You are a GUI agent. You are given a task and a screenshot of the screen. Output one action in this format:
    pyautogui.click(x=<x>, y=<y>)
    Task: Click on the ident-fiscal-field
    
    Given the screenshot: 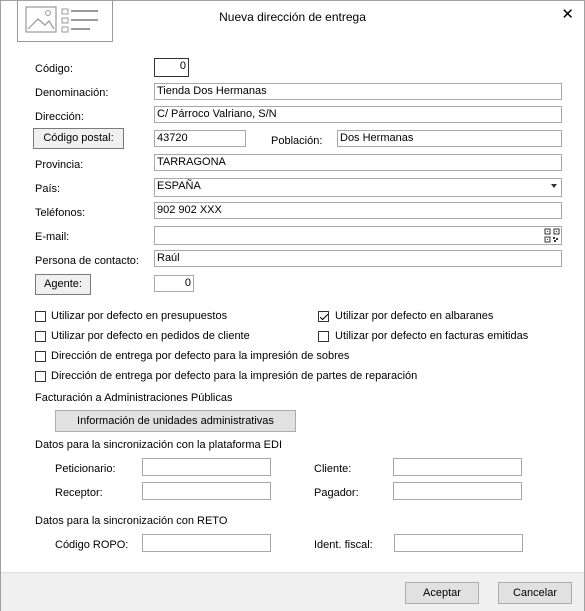 What is the action you would take?
    pyautogui.click(x=458, y=543)
    